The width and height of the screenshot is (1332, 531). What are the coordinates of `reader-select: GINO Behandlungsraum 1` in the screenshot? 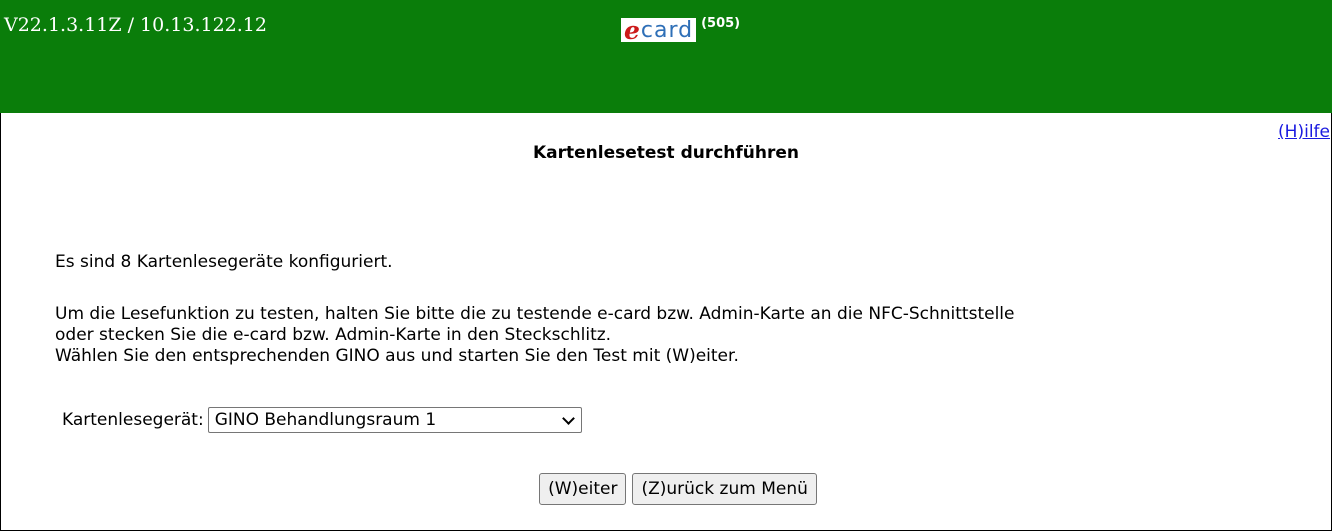 It's located at (394, 420).